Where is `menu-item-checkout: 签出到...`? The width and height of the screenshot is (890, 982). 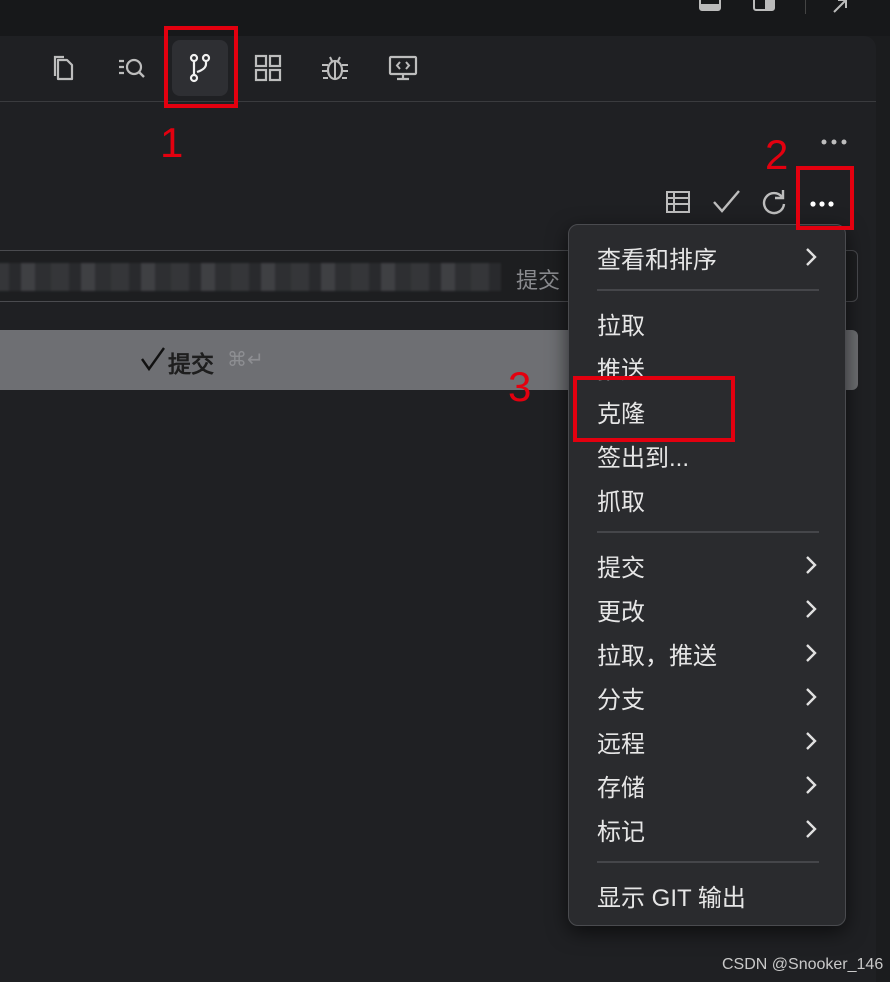
menu-item-checkout: 签出到... is located at coordinates (708, 455).